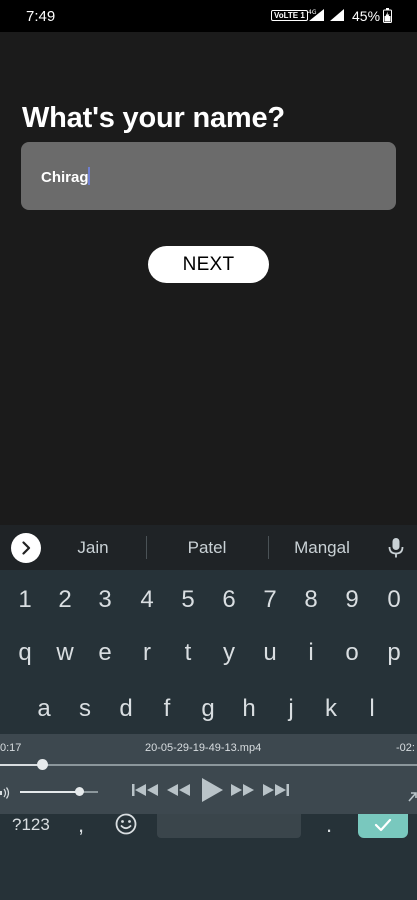 The height and width of the screenshot is (900, 417). What do you see at coordinates (316, 17) in the screenshot?
I see `signal-4g-icon: 4G` at bounding box center [316, 17].